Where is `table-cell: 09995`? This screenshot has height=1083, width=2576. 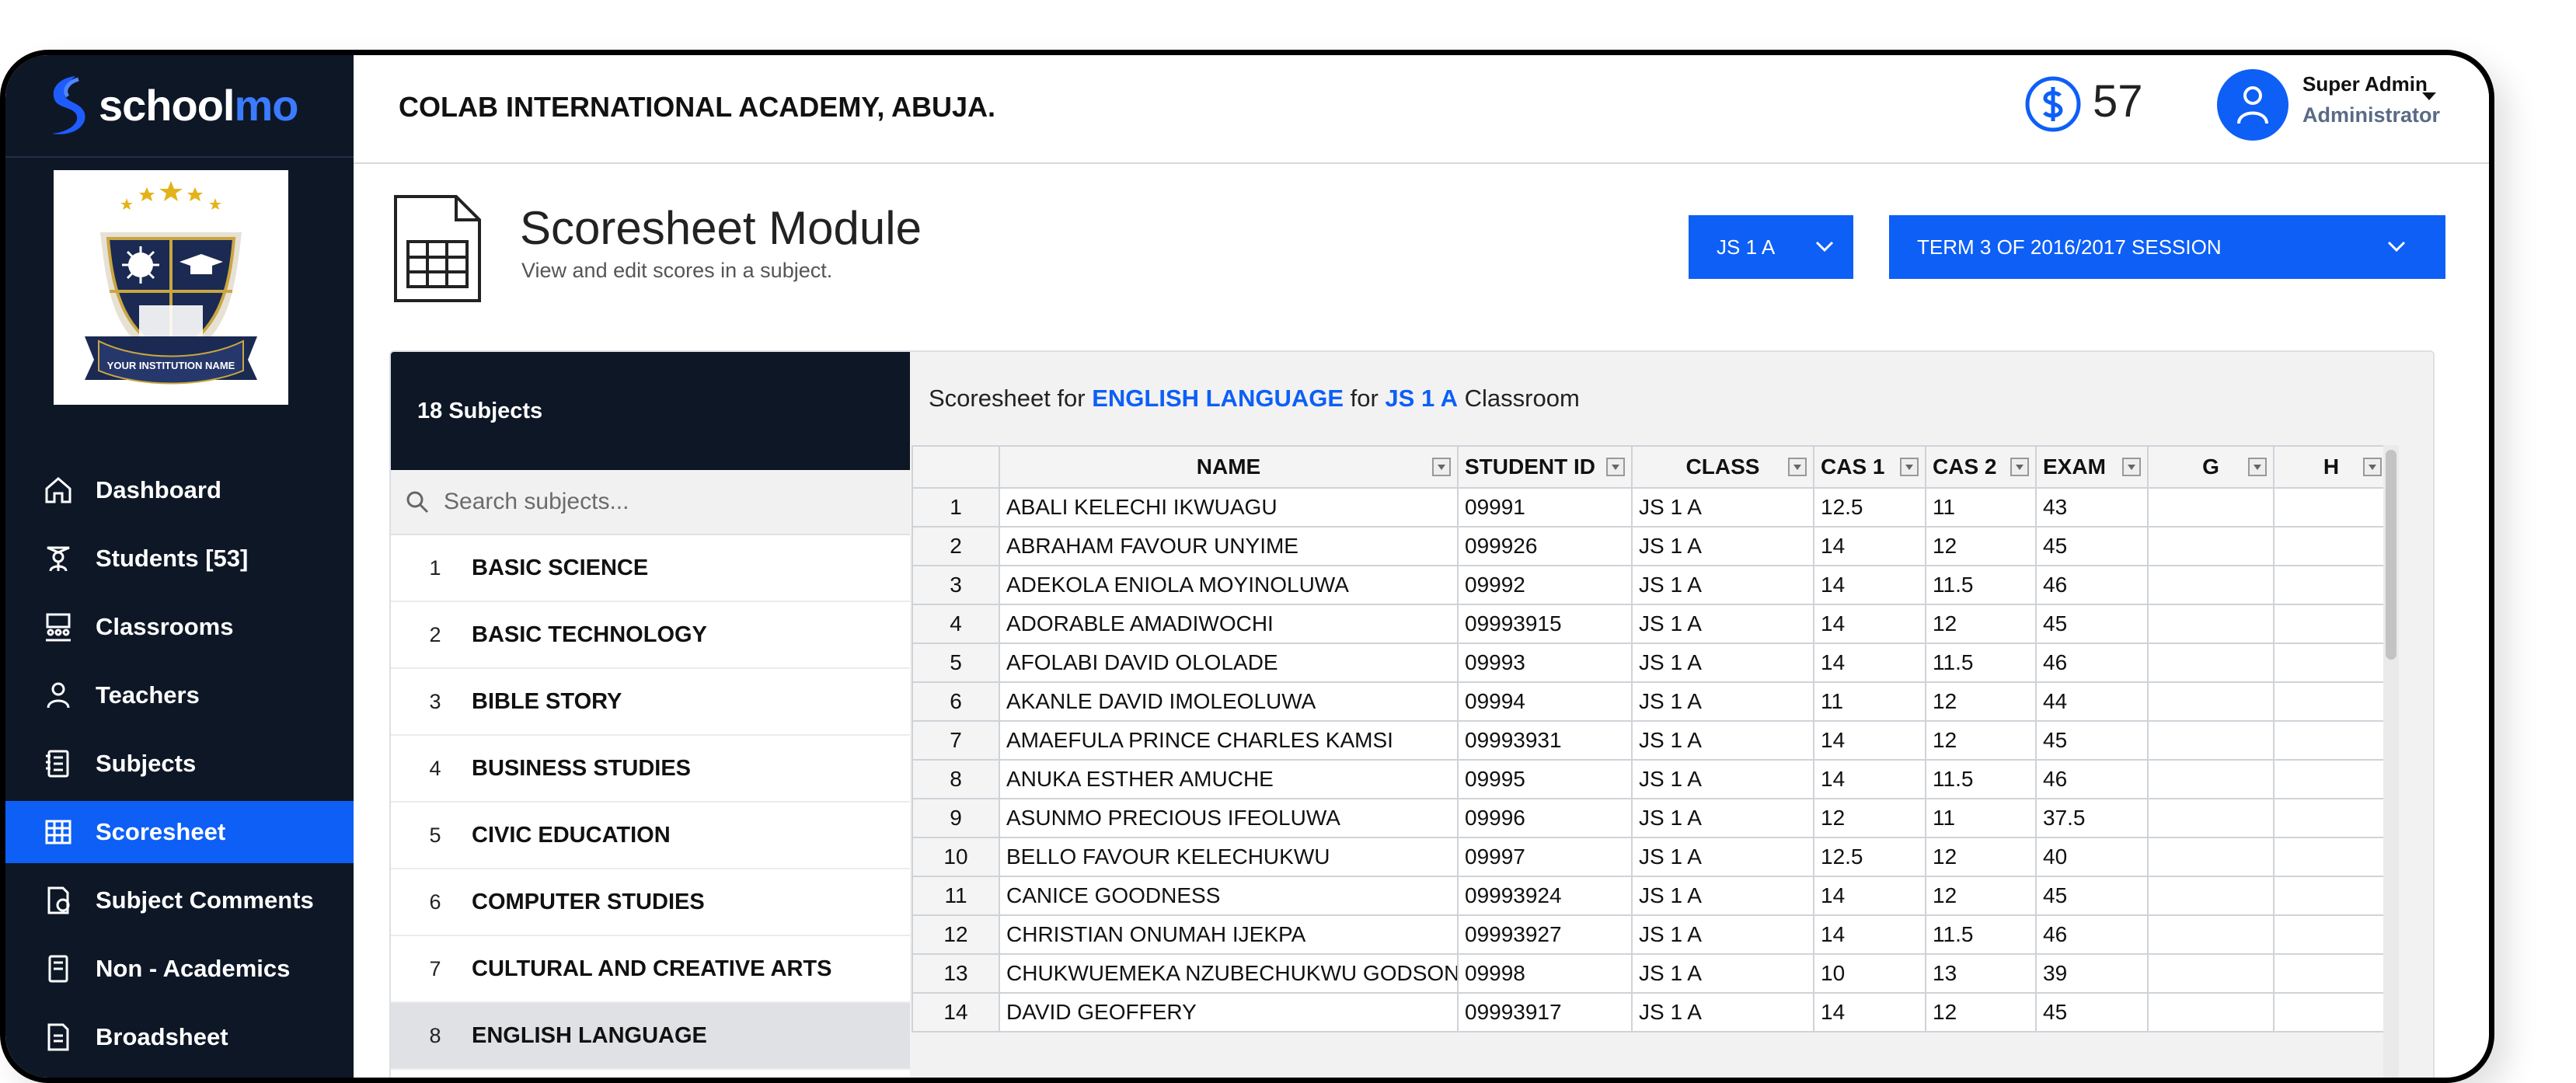 table-cell: 09995 is located at coordinates (1545, 779).